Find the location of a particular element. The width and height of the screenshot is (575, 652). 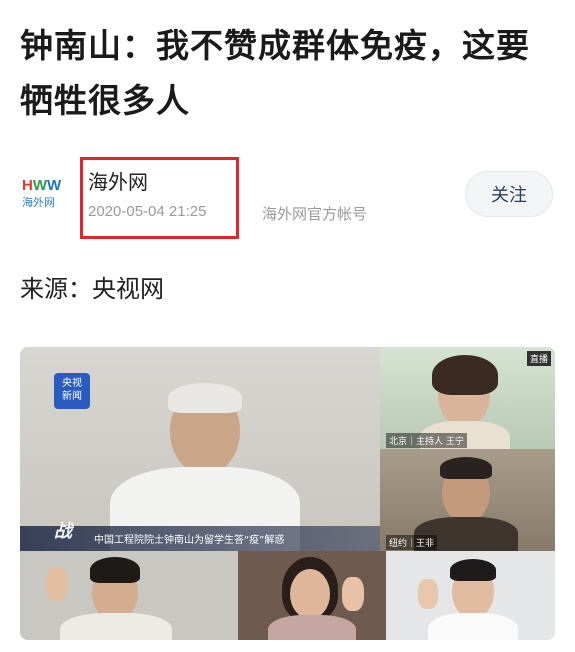

video-panel-host: 北京｜主持人 王宁 直播 is located at coordinates (467, 398).